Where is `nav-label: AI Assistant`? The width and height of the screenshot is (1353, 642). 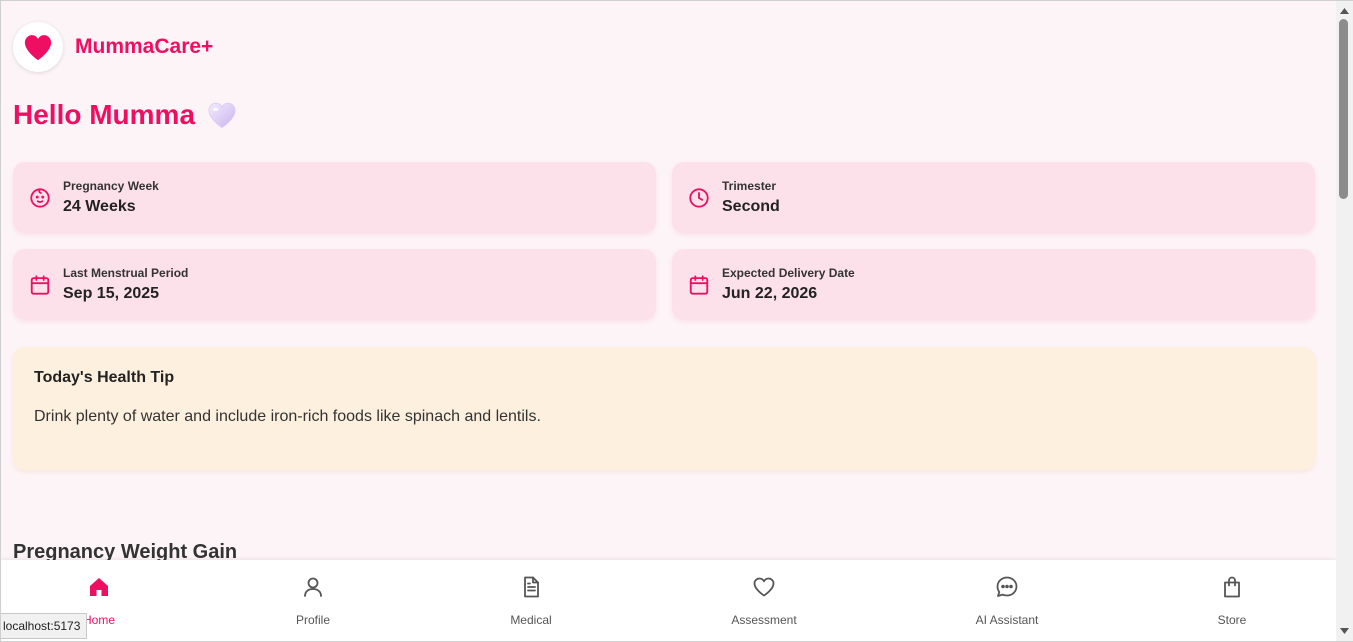
nav-label: AI Assistant is located at coordinates (1007, 620).